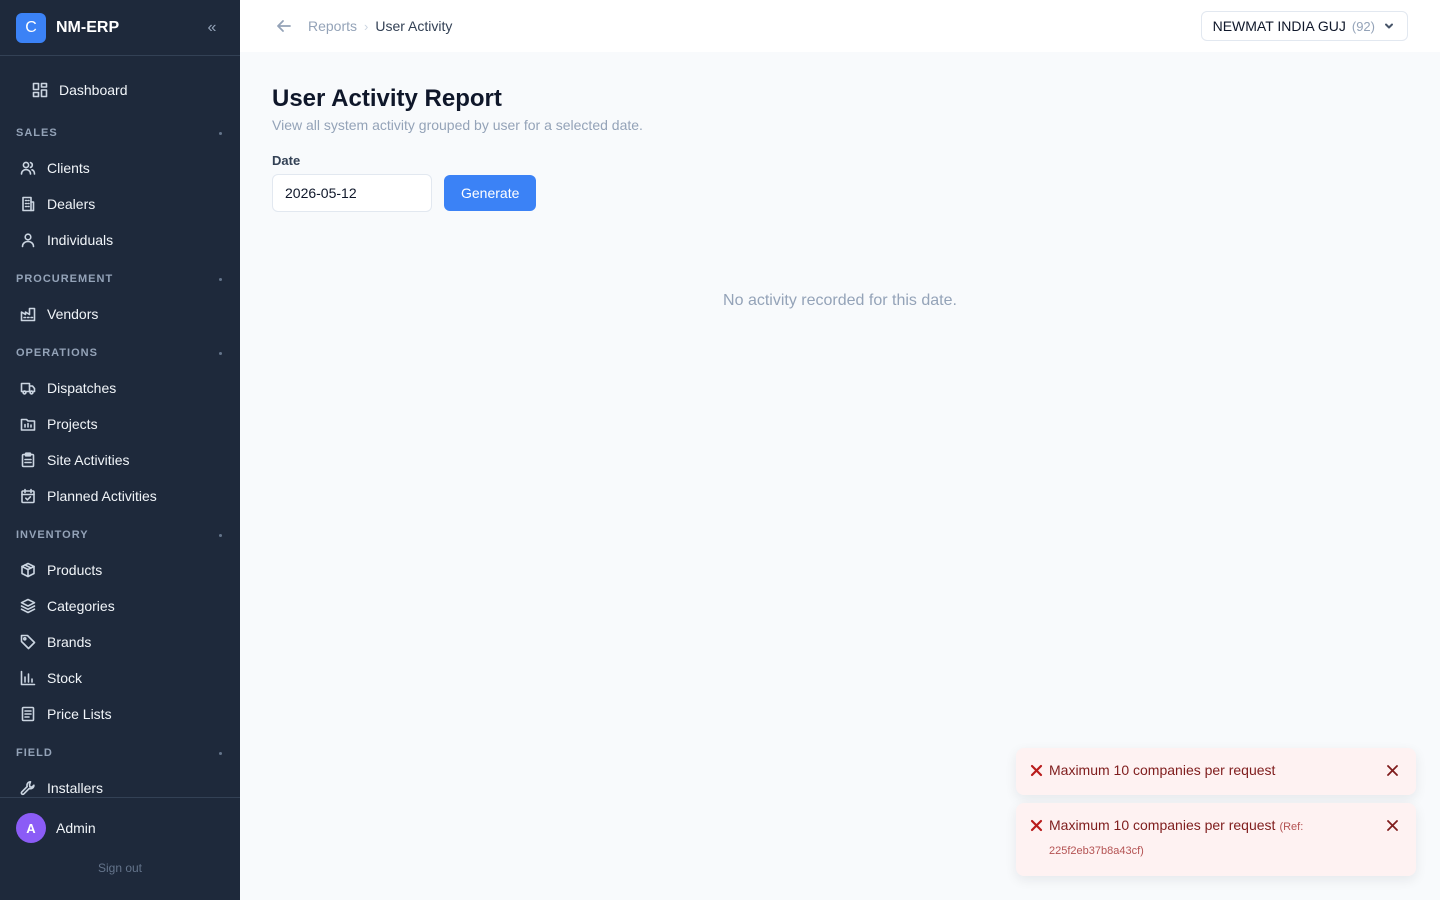 The height and width of the screenshot is (900, 1440). What do you see at coordinates (76, 828) in the screenshot?
I see `user-name: Admin` at bounding box center [76, 828].